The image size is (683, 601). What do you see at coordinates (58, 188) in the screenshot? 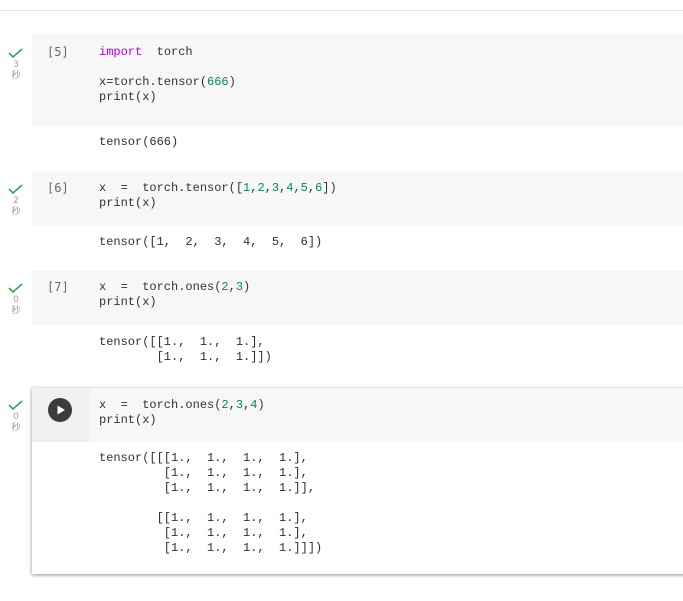
I see `execution-count: [6]` at bounding box center [58, 188].